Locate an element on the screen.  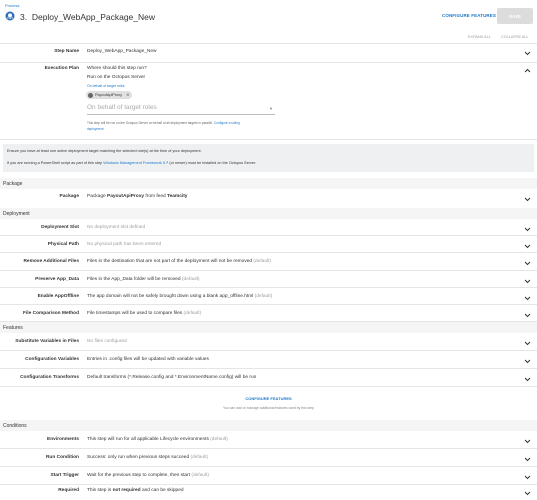
configure-features-button: CONFIGURE FEATURES is located at coordinates (469, 15).